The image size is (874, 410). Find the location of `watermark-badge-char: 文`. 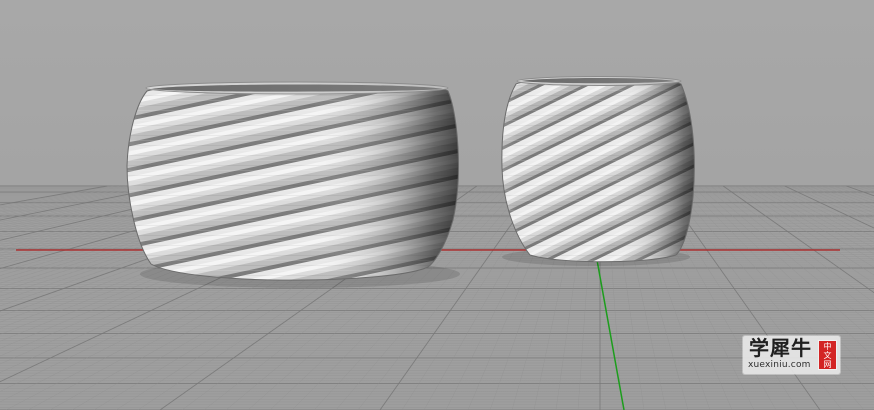

watermark-badge-char: 文 is located at coordinates (827, 355).